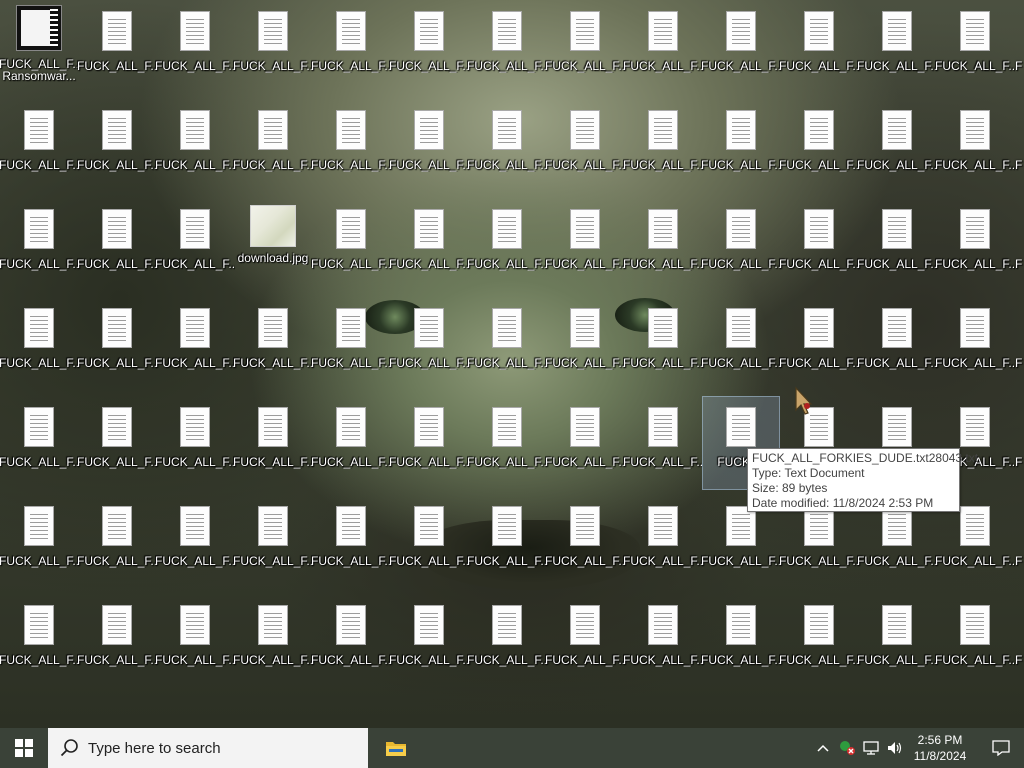  I want to click on taskbar-search-box: Type here to search, so click(208, 748).